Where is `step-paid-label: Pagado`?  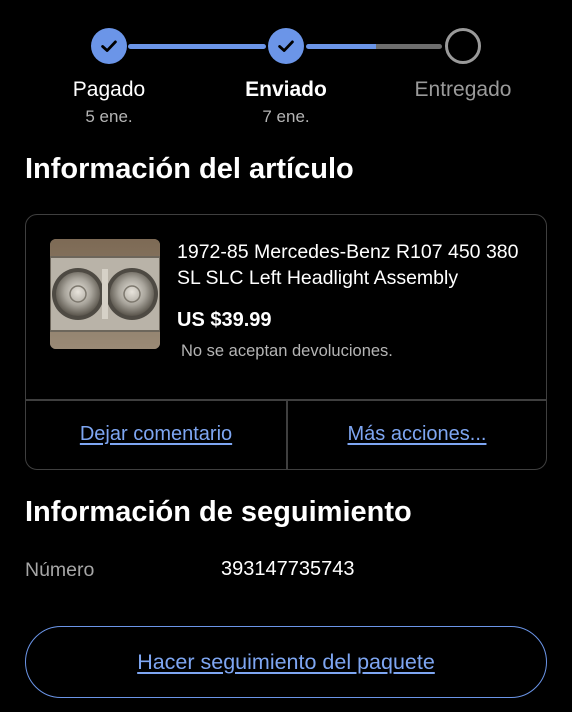 step-paid-label: Pagado is located at coordinates (109, 89).